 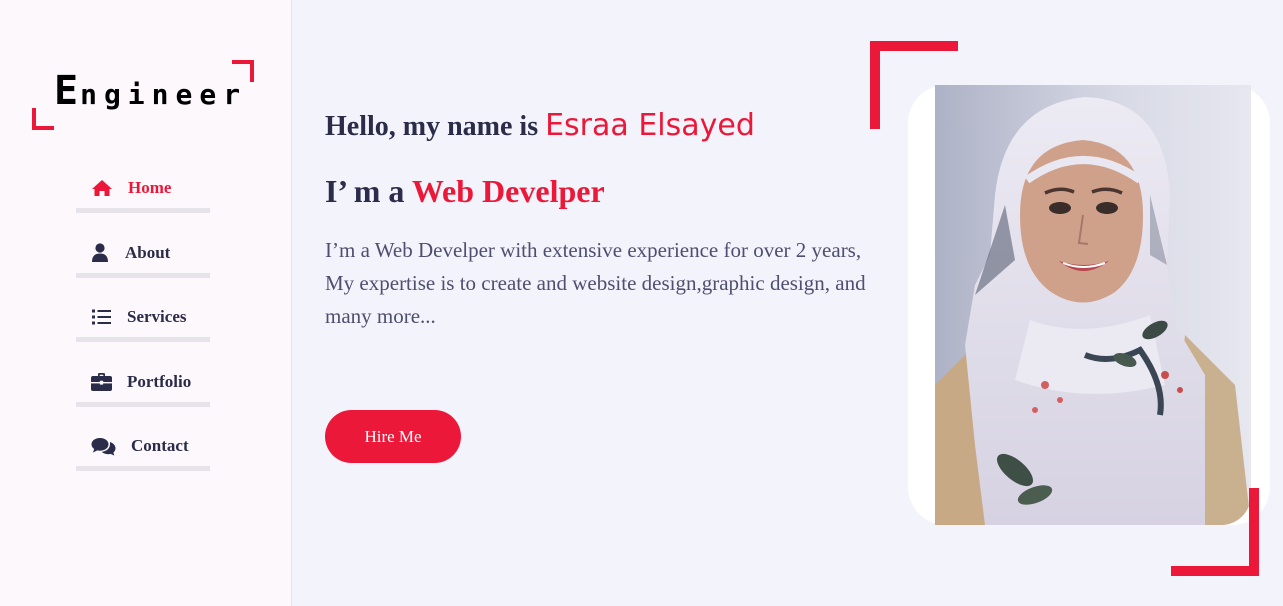 I want to click on list-icon, so click(x=101, y=317).